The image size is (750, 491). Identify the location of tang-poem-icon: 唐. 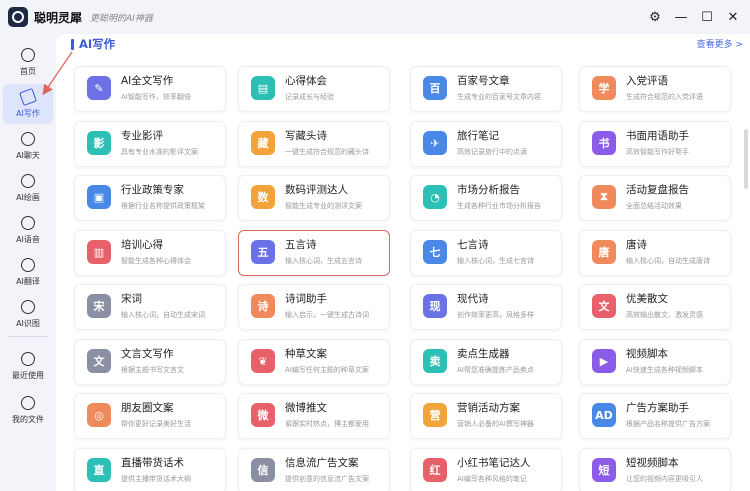
(604, 252).